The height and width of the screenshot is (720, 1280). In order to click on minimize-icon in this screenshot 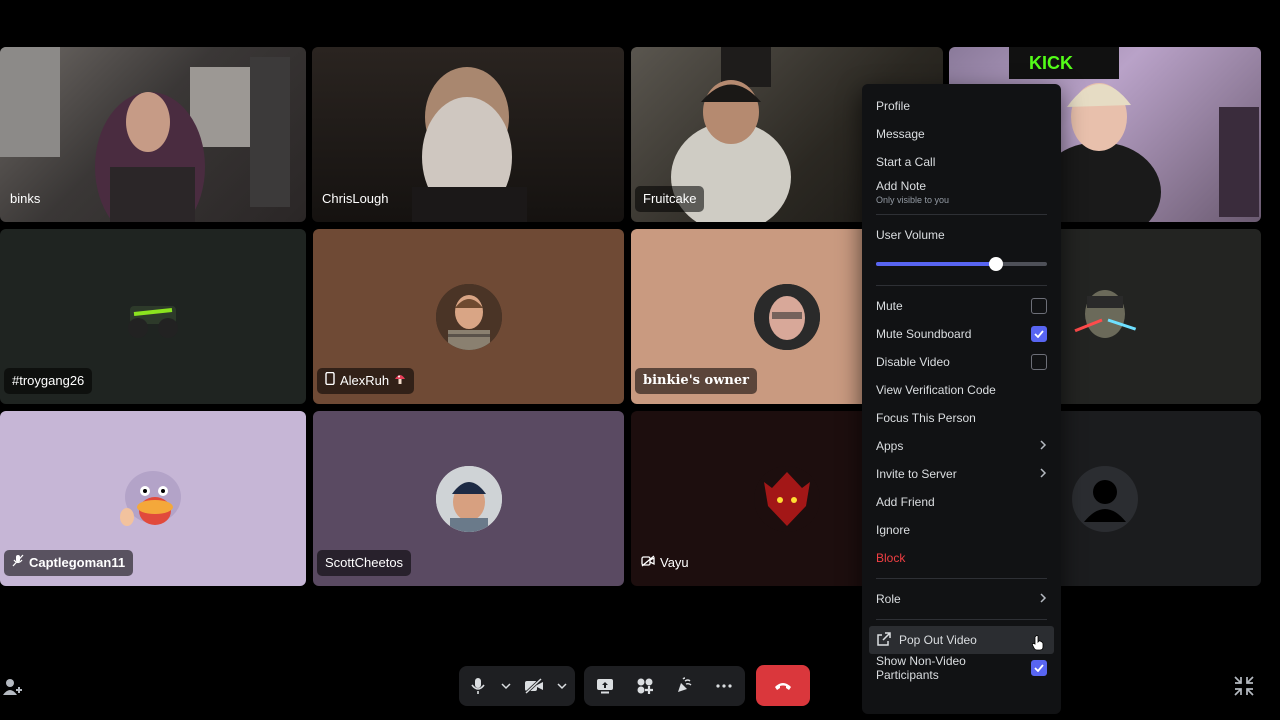, I will do `click(1244, 686)`.